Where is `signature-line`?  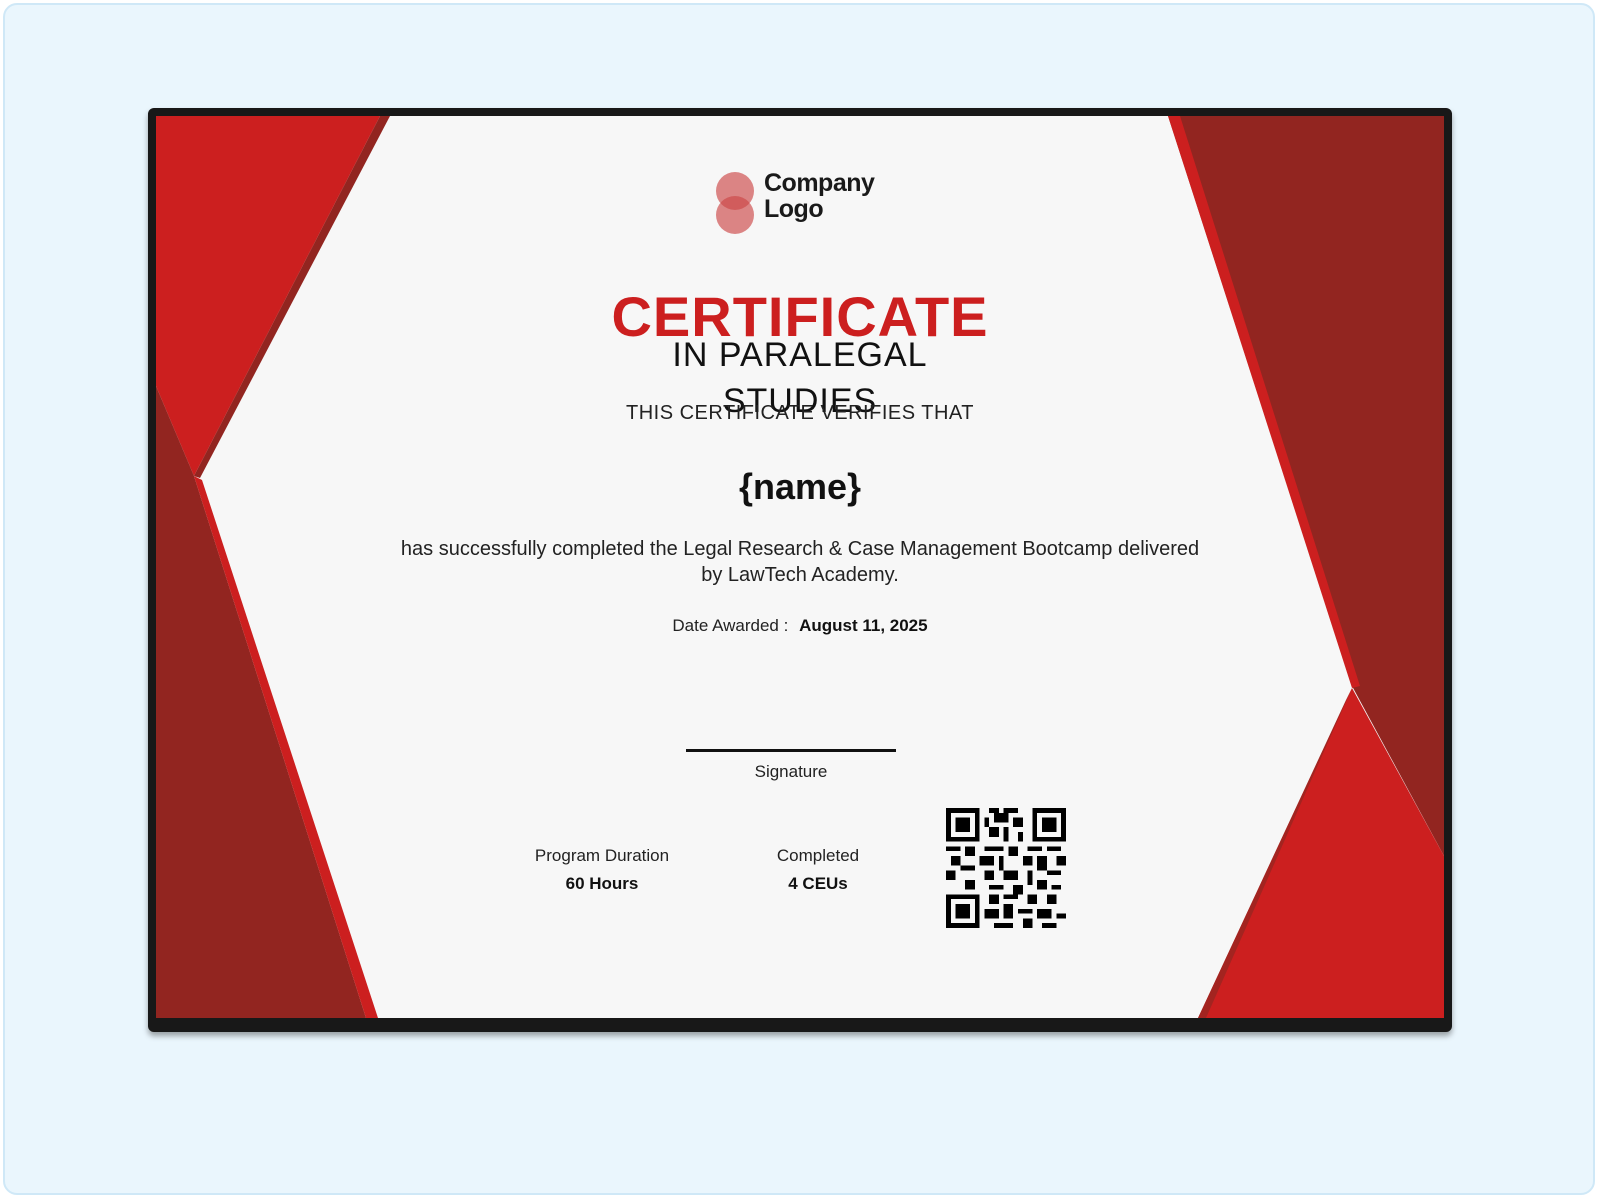 signature-line is located at coordinates (791, 750).